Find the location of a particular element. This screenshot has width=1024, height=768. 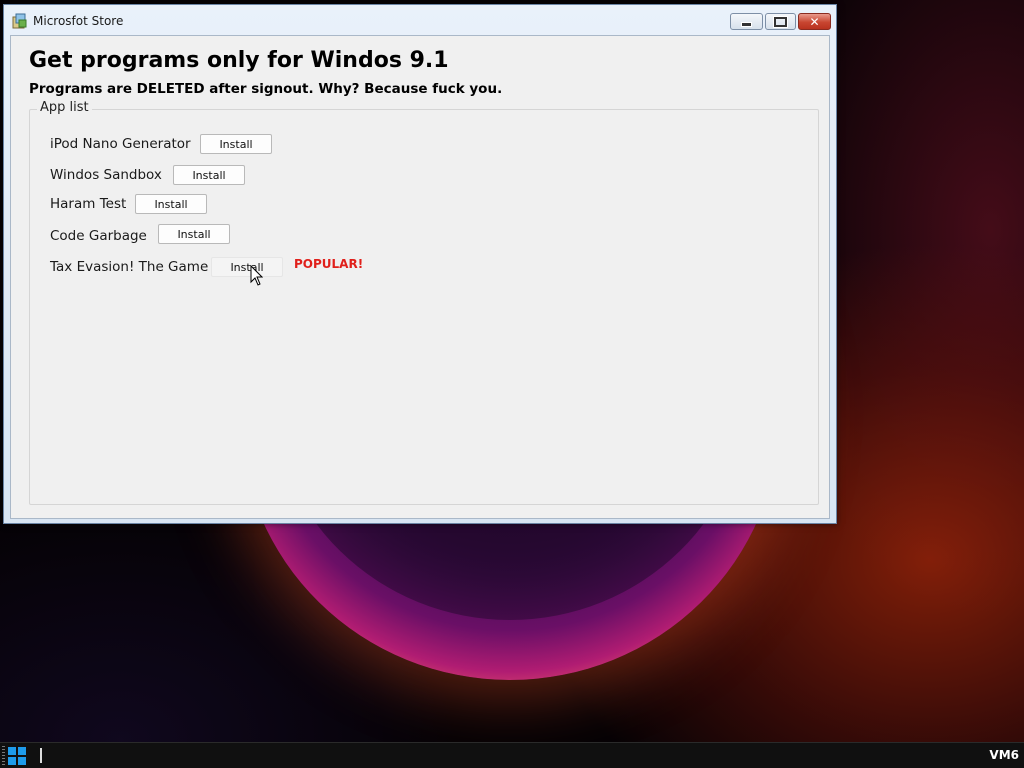

app-list-label: App list is located at coordinates (64, 107).